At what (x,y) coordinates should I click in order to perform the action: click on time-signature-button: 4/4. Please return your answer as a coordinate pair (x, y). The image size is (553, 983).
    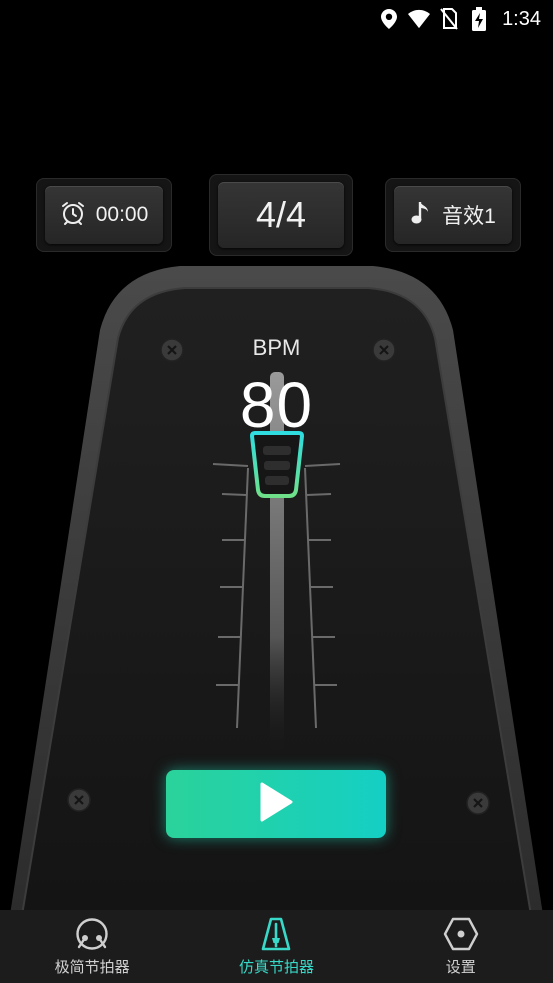
    Looking at the image, I should click on (281, 215).